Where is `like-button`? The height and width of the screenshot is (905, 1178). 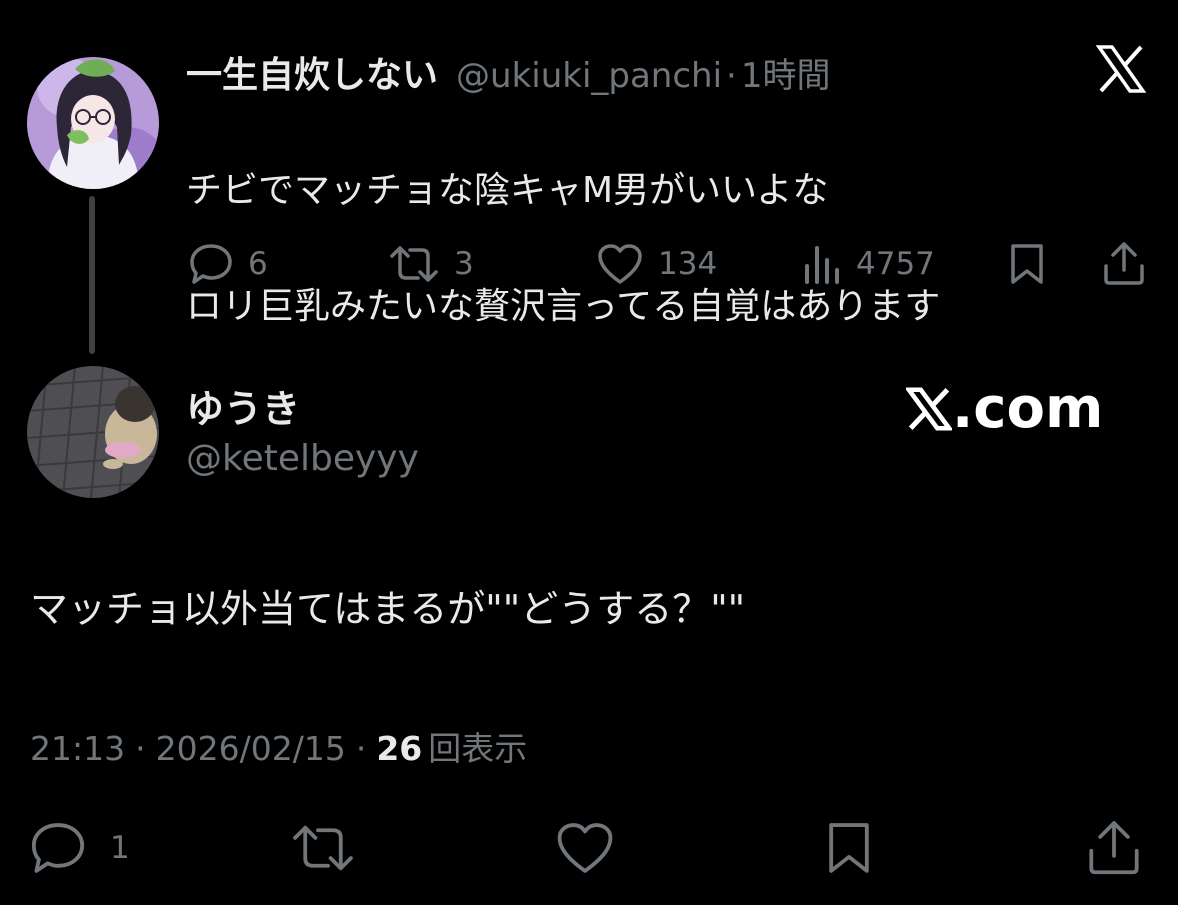 like-button is located at coordinates (585, 848).